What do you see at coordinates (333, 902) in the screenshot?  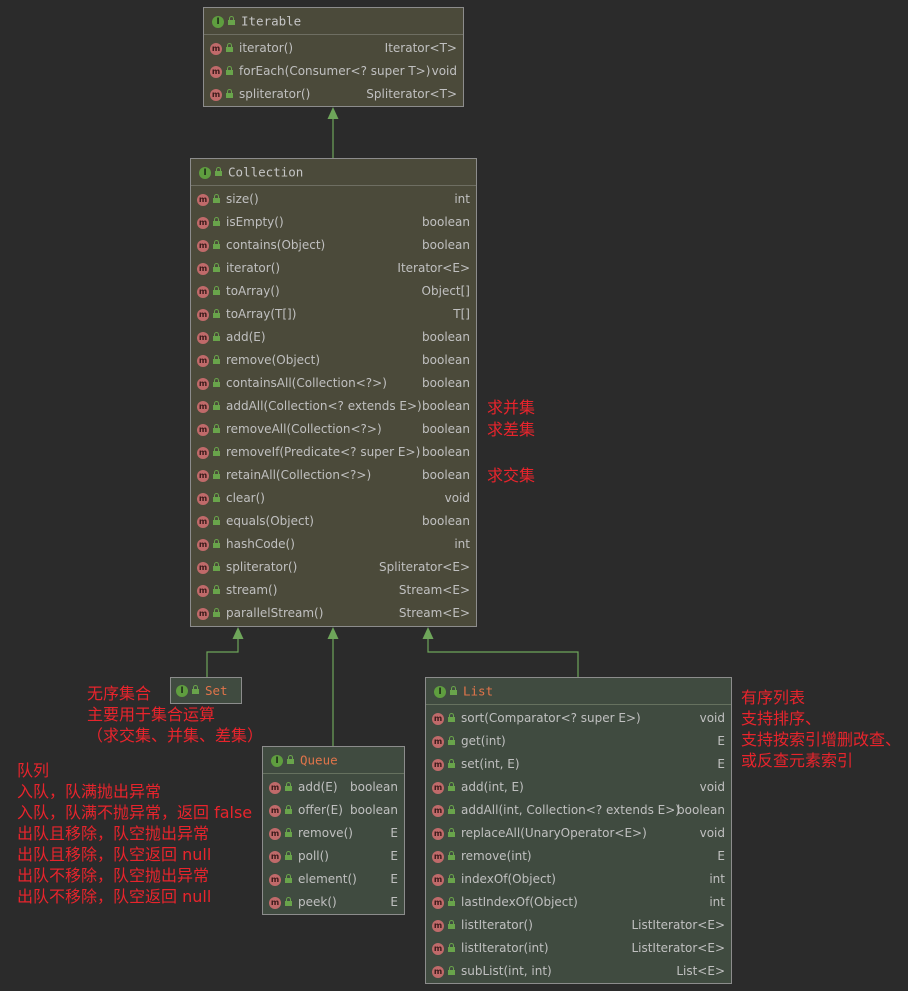 I see `method-row: m peek() E` at bounding box center [333, 902].